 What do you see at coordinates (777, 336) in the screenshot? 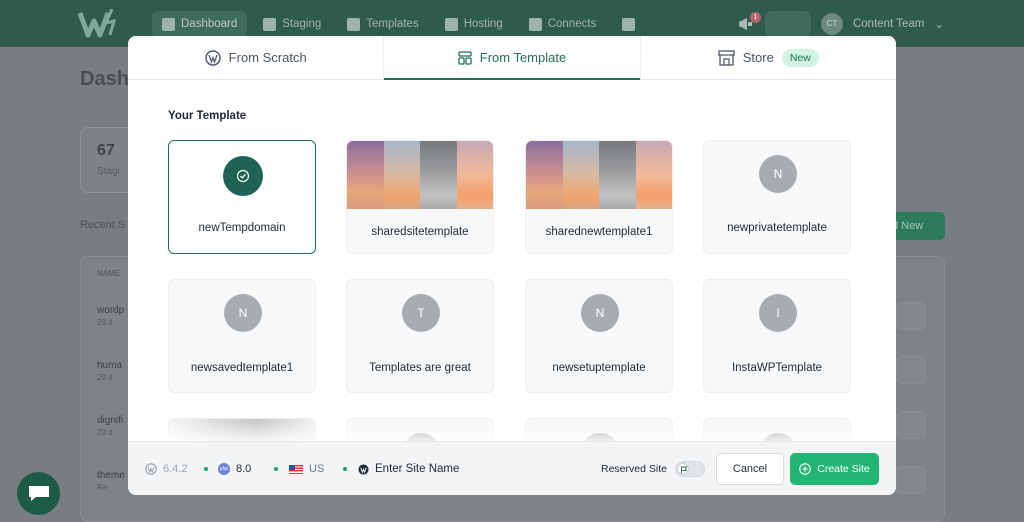
I see `template-card: I InstaWPTemplate` at bounding box center [777, 336].